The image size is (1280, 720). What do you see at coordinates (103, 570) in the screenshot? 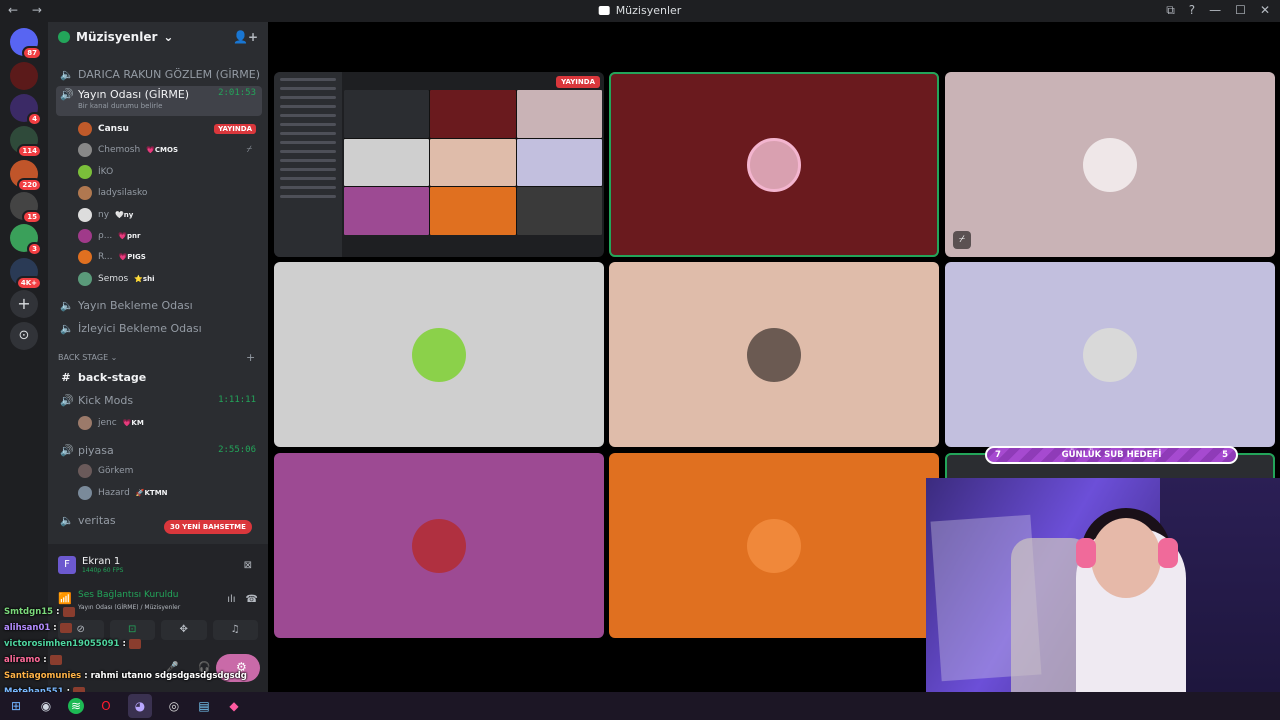
I see `screen-quality: 1440p 60 FPS` at bounding box center [103, 570].